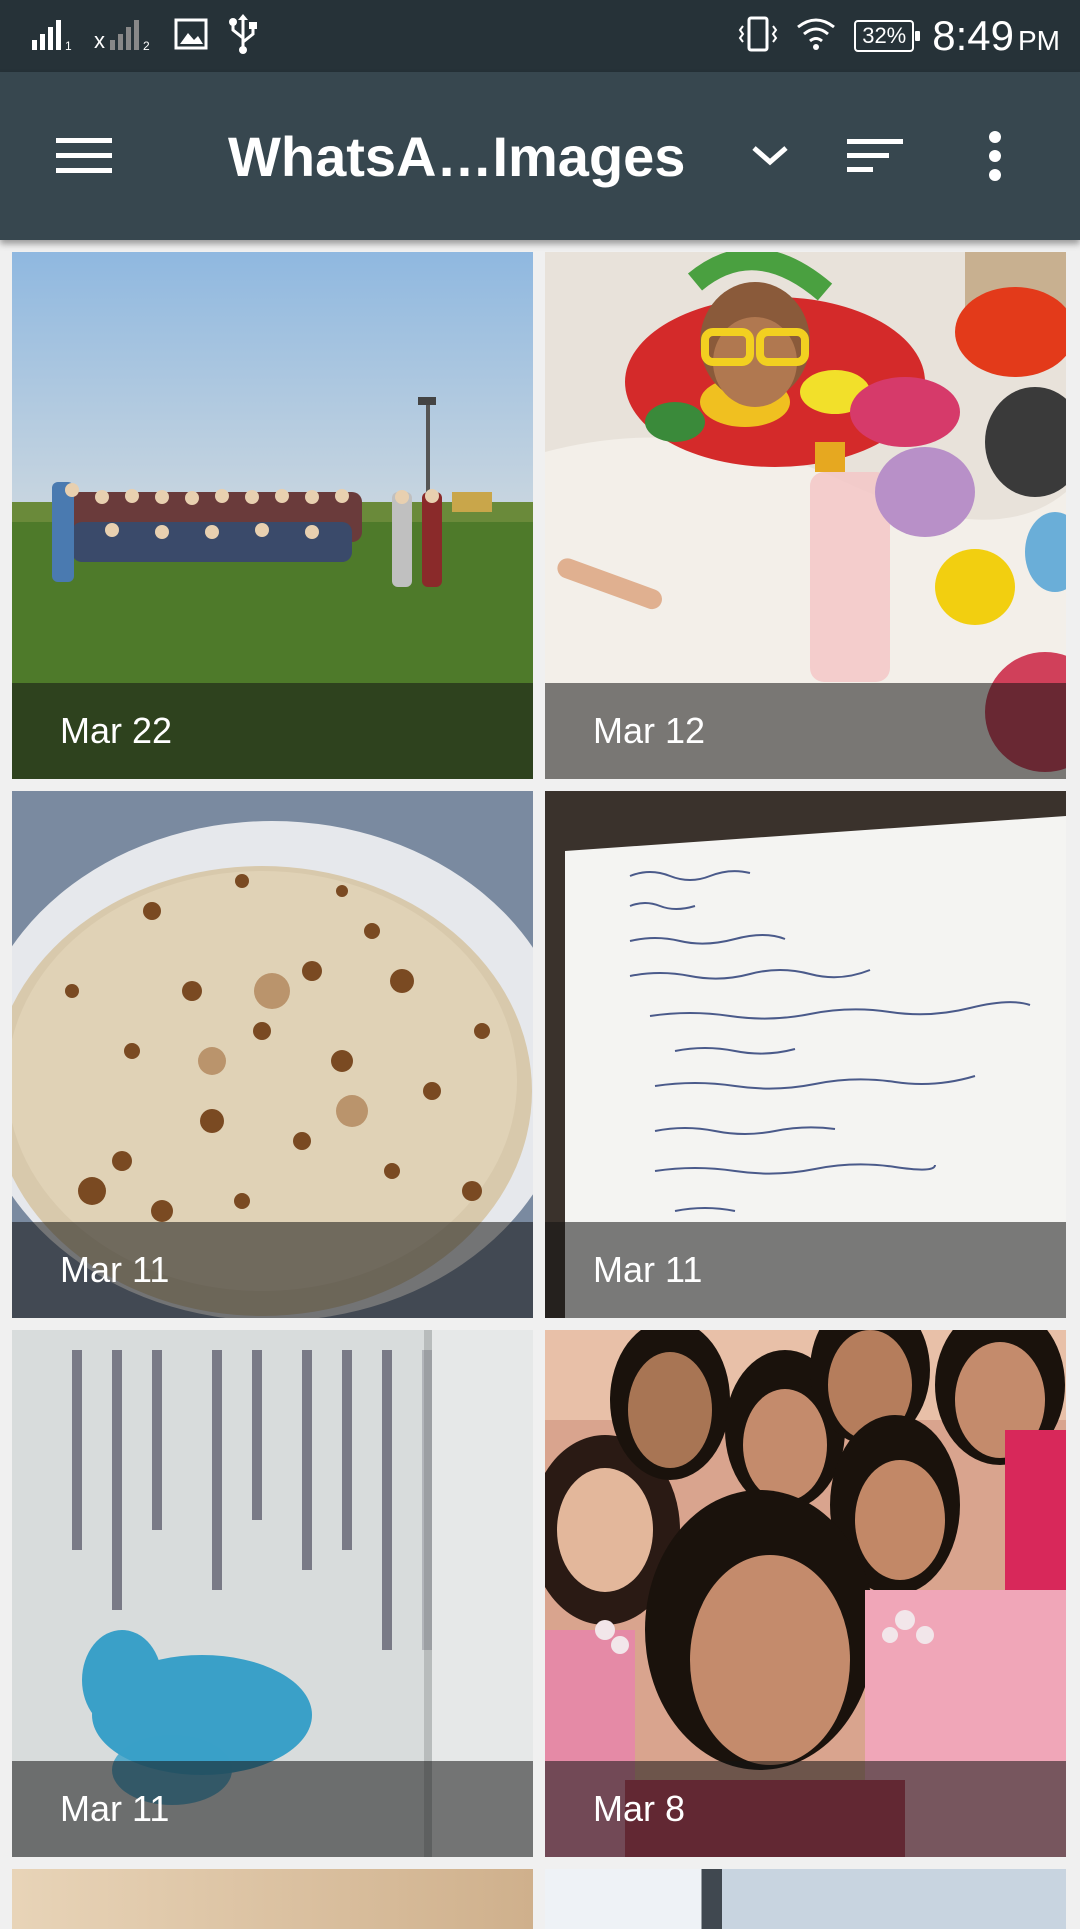 The image size is (1080, 1929). What do you see at coordinates (84, 156) in the screenshot?
I see `menu-icon` at bounding box center [84, 156].